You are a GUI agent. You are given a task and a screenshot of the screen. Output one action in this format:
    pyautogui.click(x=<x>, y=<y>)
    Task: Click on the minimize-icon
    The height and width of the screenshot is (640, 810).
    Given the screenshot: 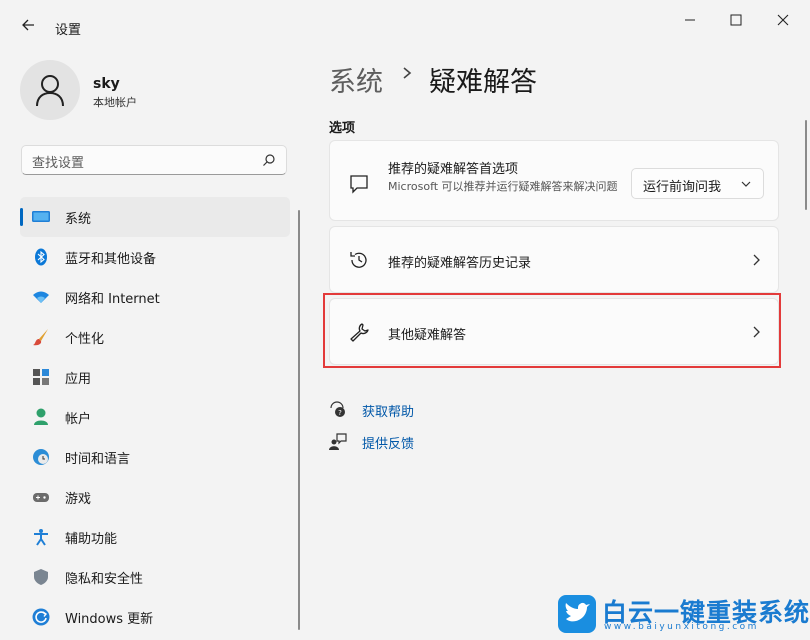 What is the action you would take?
    pyautogui.click(x=690, y=20)
    